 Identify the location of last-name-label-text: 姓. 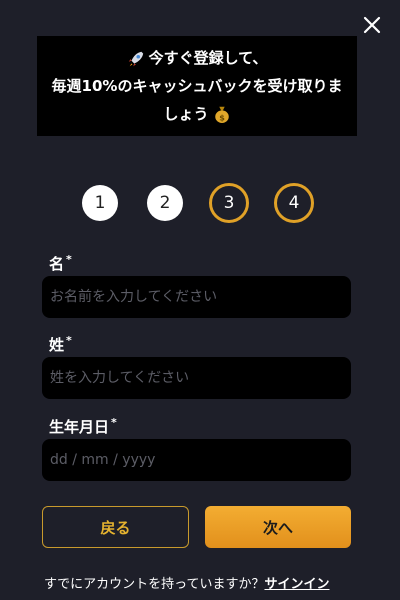
(57, 345).